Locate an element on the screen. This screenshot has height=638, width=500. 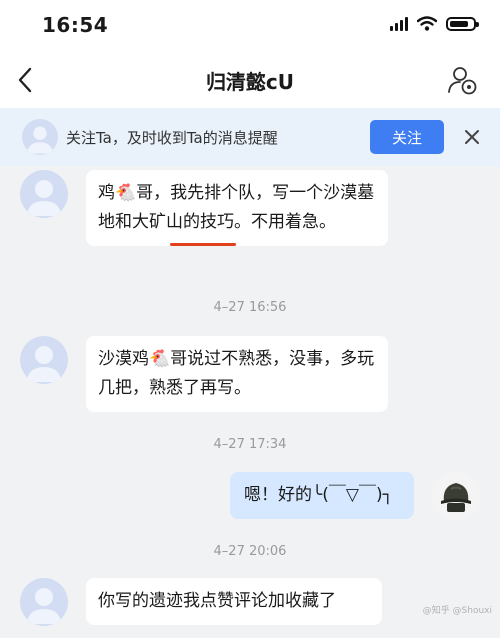
message-timestamp: 4–27 20:06 is located at coordinates (250, 551).